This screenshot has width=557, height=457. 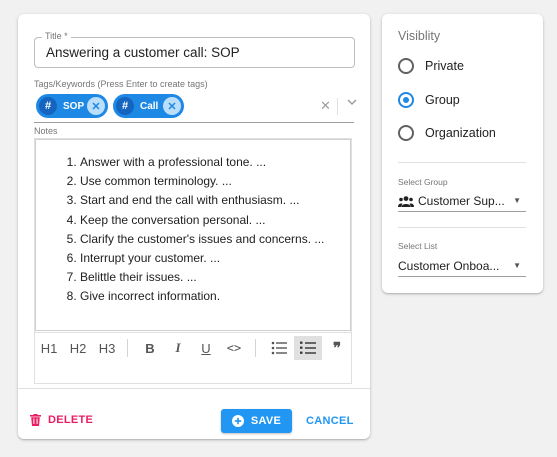 I want to click on list-item: Give incorrect information., so click(x=202, y=296).